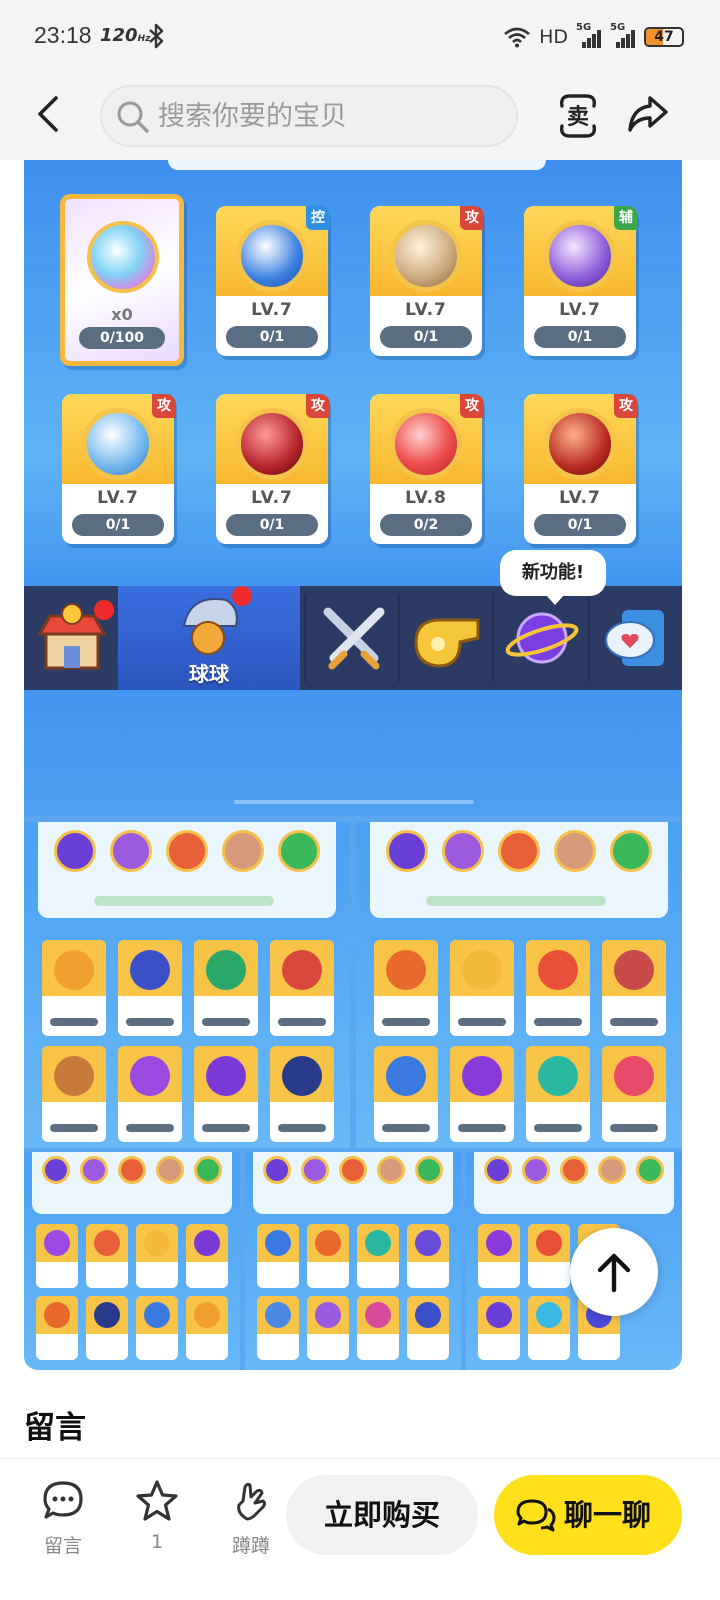  What do you see at coordinates (318, 218) in the screenshot?
I see `card-tag: 控` at bounding box center [318, 218].